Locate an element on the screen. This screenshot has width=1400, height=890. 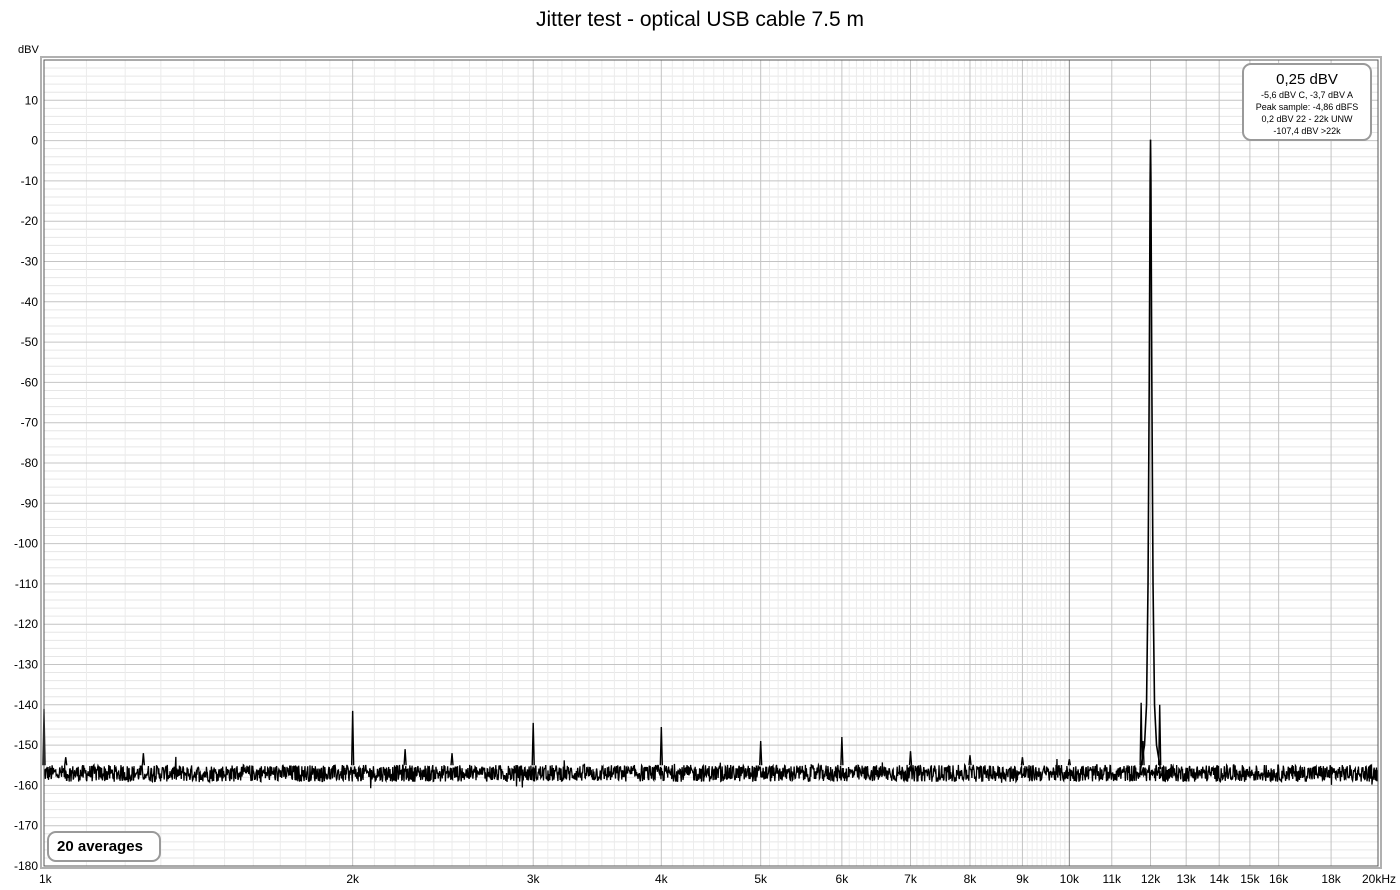
readout-line-1: -5,6 dBV C, -3,7 dBV A is located at coordinates (1307, 95).